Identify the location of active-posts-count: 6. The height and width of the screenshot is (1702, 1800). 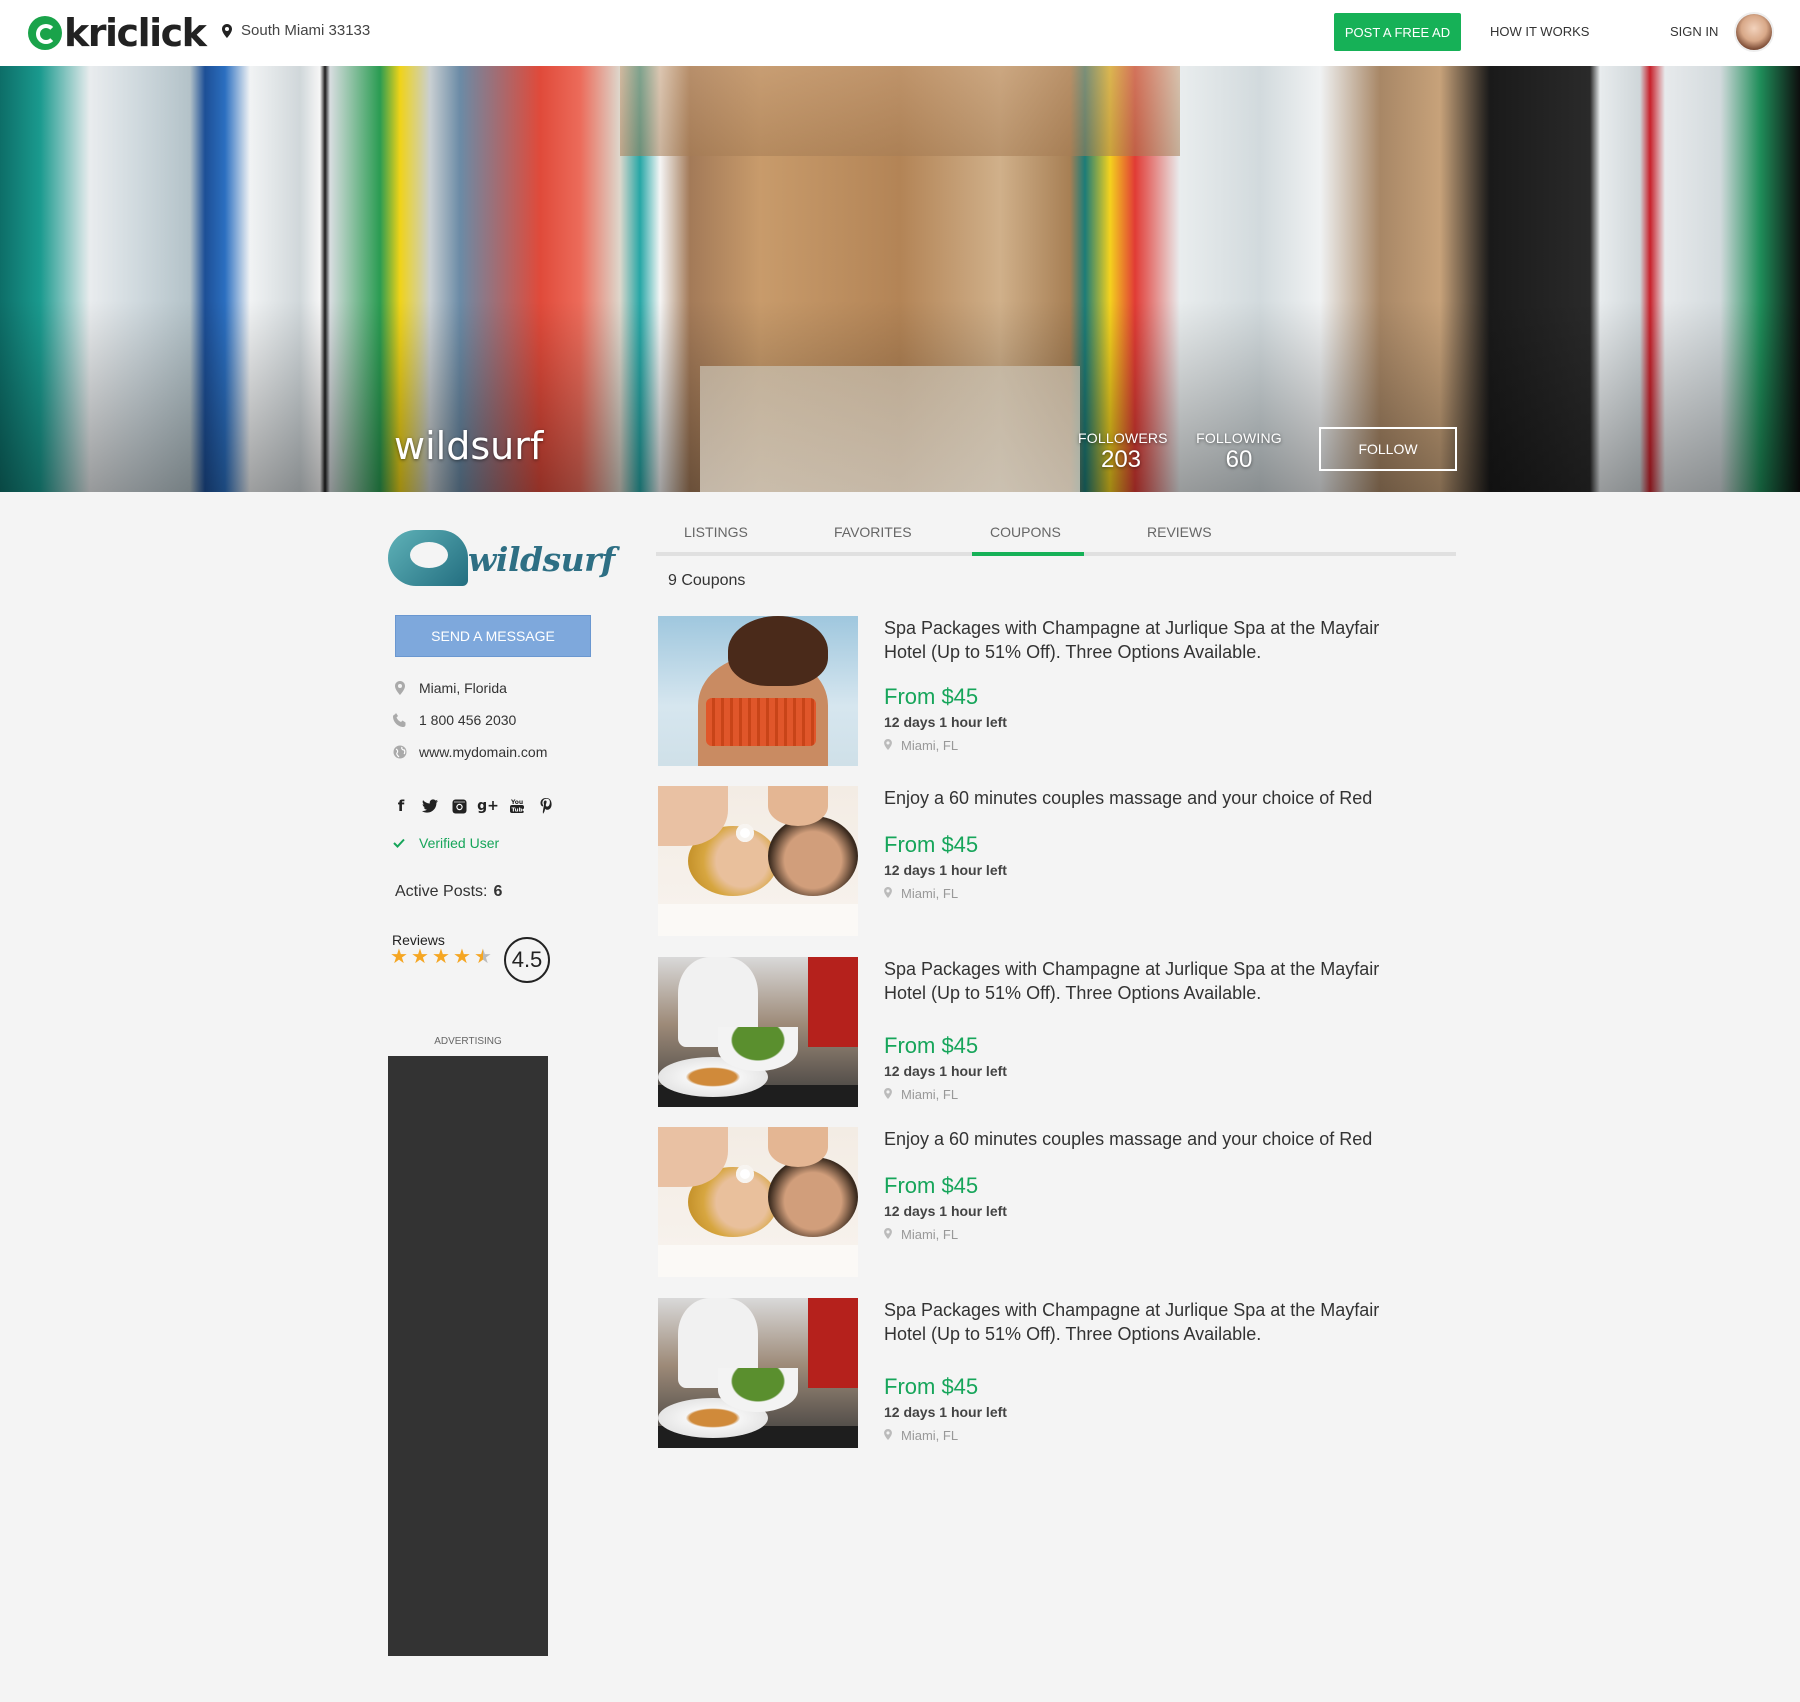
(498, 891).